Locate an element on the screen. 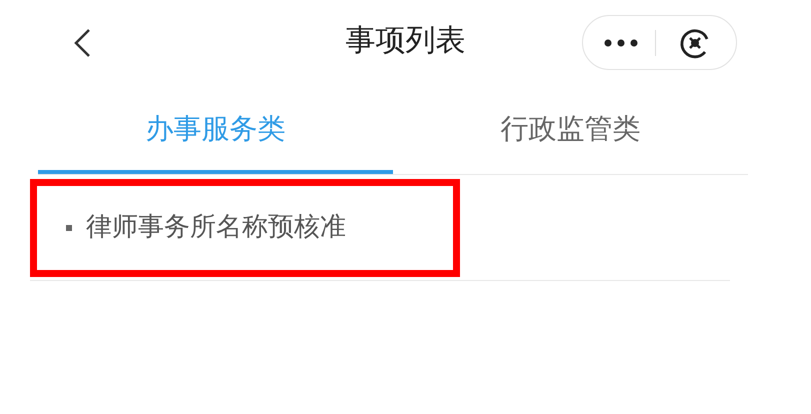 The image size is (811, 414). back-icon is located at coordinates (82, 43).